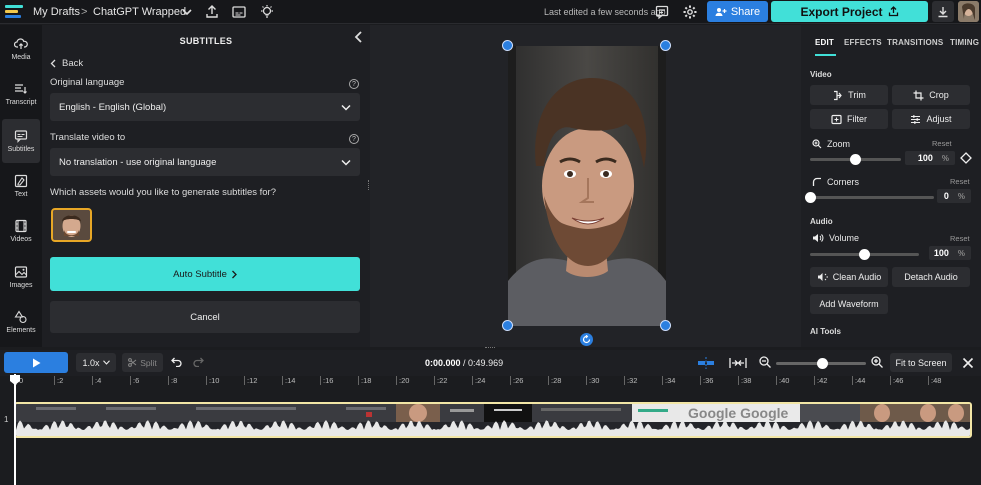 The image size is (981, 485). What do you see at coordinates (205, 274) in the screenshot?
I see `auto-subtitle-button: Auto Subtitle` at bounding box center [205, 274].